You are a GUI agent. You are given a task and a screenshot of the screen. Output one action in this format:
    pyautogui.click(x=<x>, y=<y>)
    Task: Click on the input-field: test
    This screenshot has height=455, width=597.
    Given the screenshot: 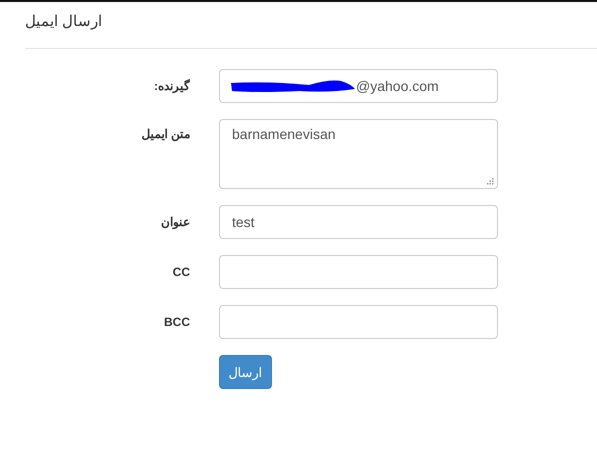 What is the action you would take?
    pyautogui.click(x=358, y=222)
    